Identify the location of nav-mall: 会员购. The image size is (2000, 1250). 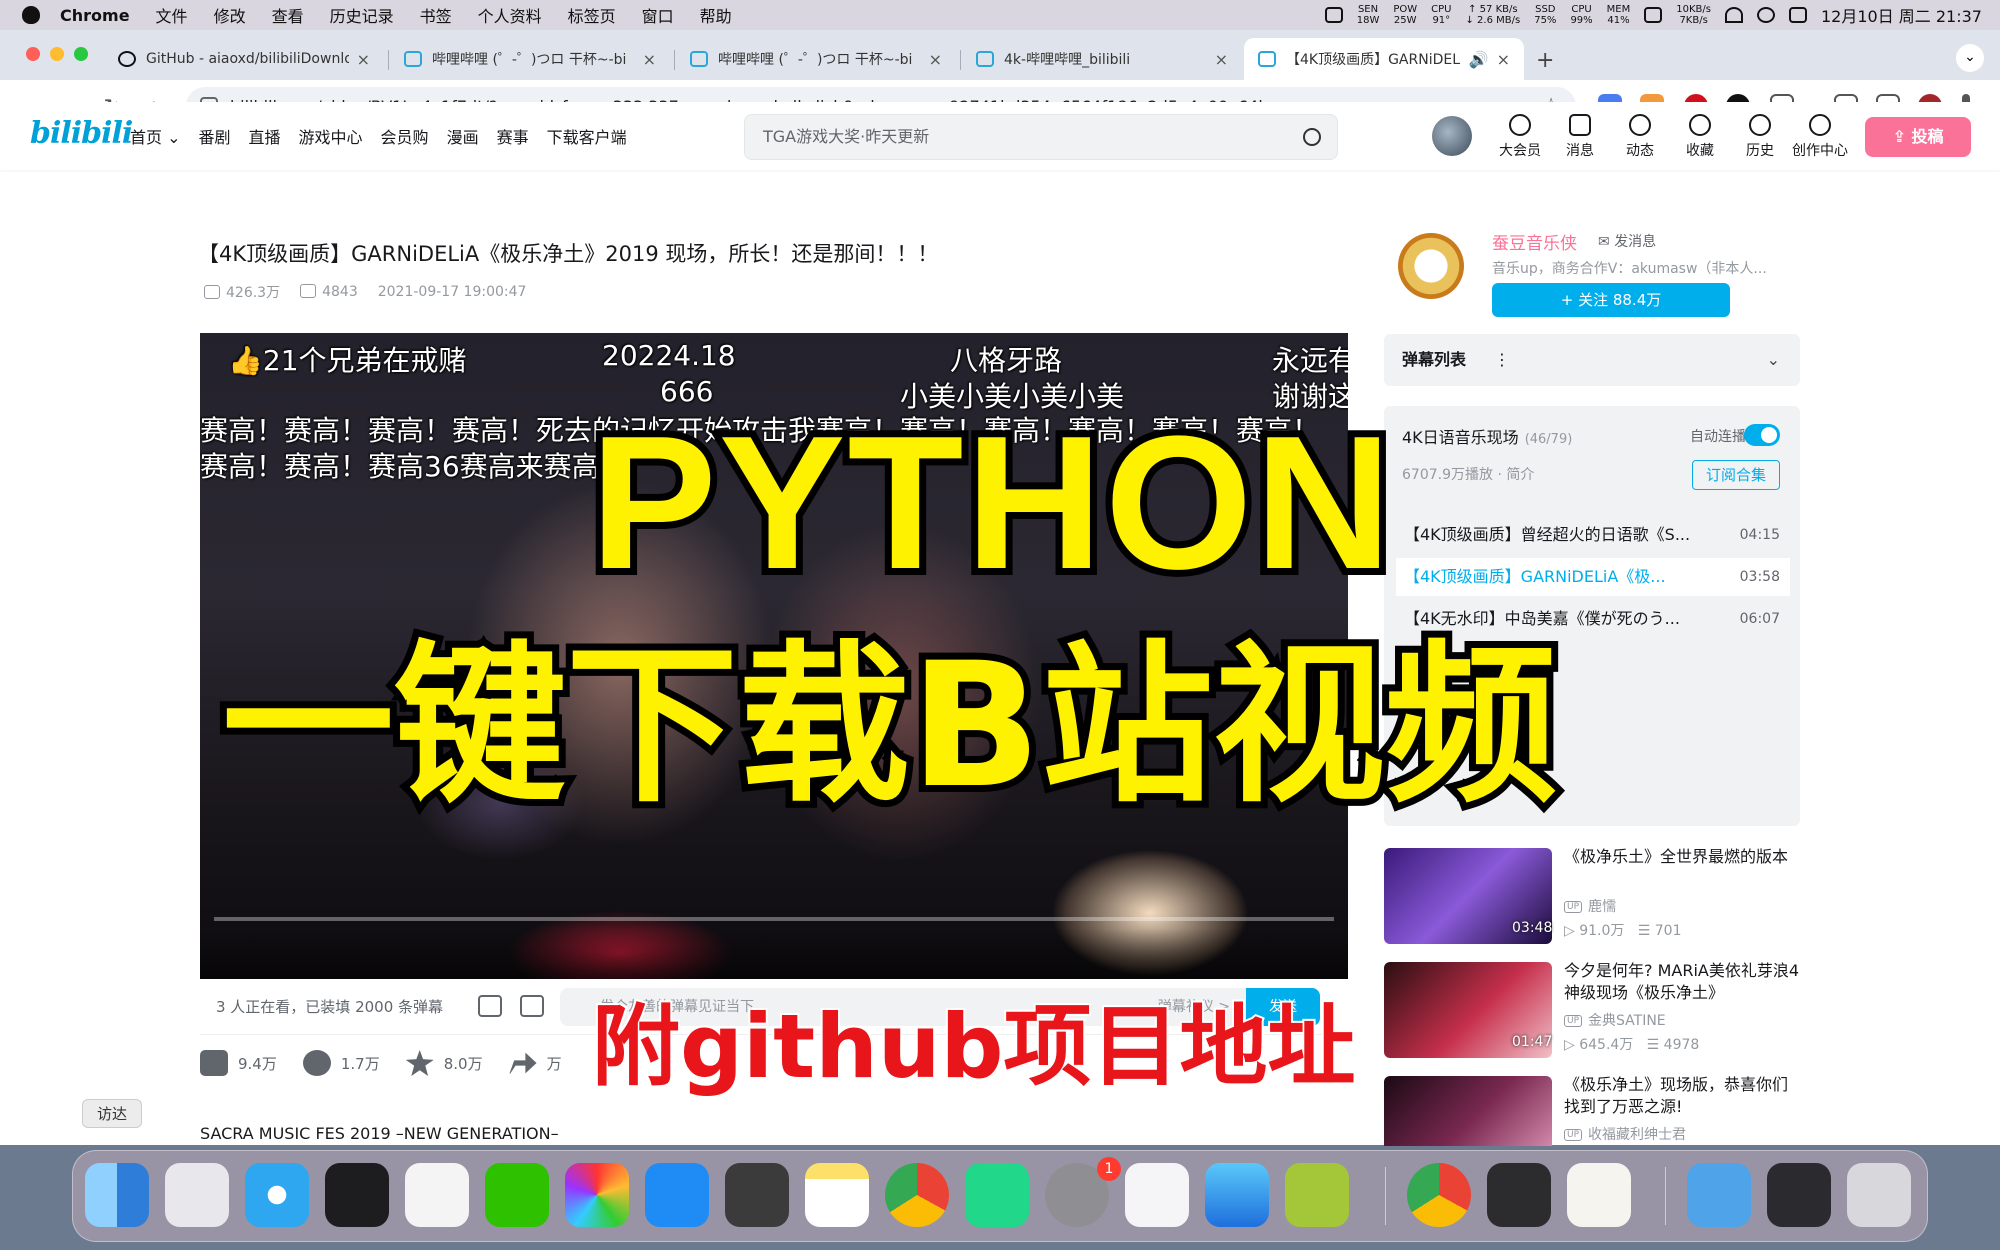
(405, 136).